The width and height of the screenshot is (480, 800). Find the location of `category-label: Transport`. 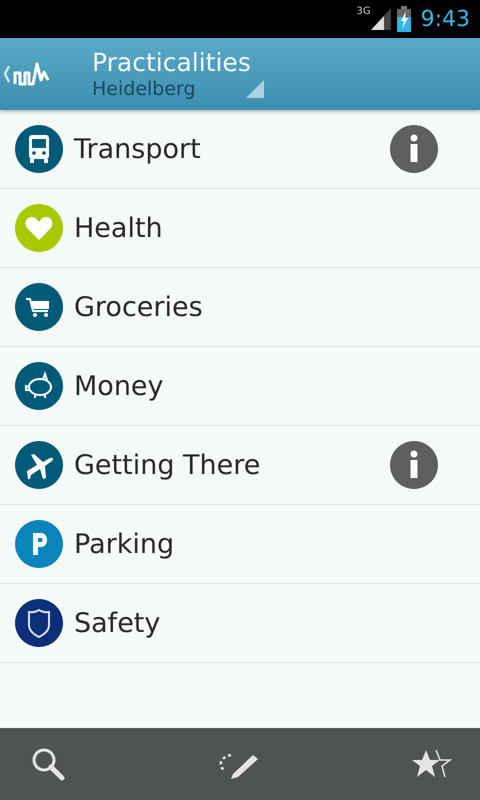

category-label: Transport is located at coordinates (138, 149).